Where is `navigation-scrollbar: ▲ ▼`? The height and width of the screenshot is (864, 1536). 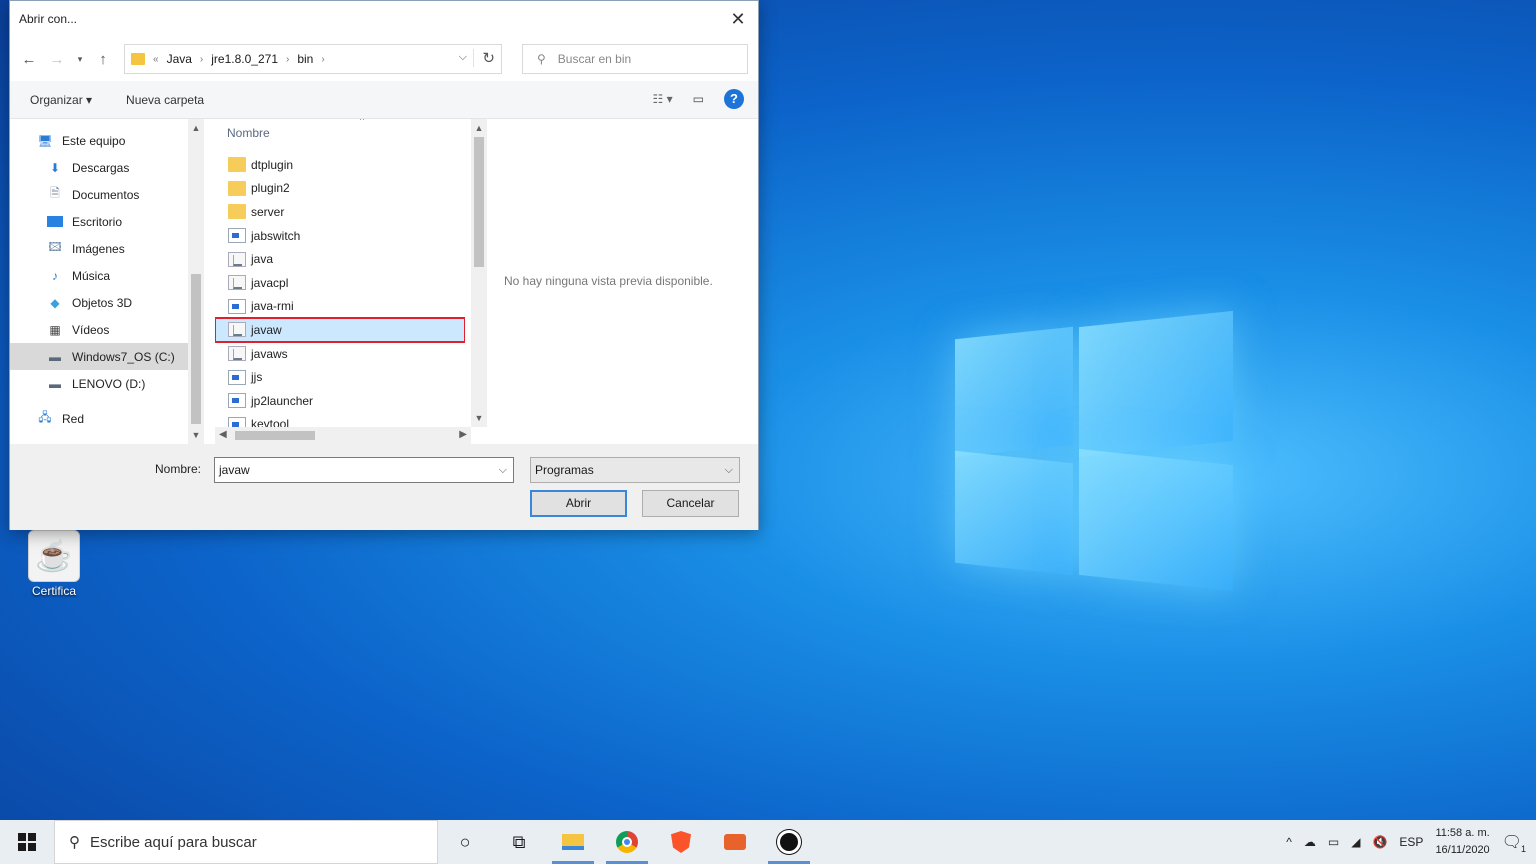
navigation-scrollbar: ▲ ▼ is located at coordinates (196, 281).